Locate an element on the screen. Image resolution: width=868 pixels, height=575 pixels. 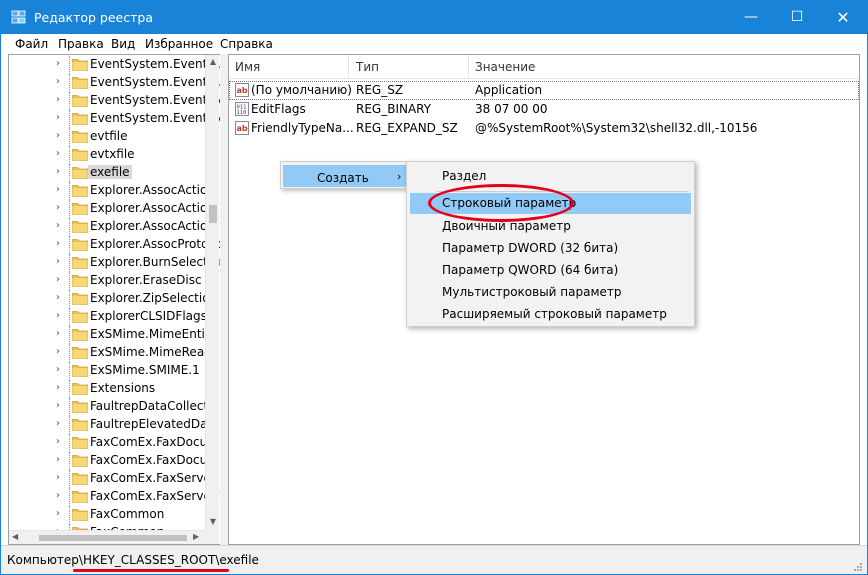
scroll-left-icon: ◀ is located at coordinates (15, 536).